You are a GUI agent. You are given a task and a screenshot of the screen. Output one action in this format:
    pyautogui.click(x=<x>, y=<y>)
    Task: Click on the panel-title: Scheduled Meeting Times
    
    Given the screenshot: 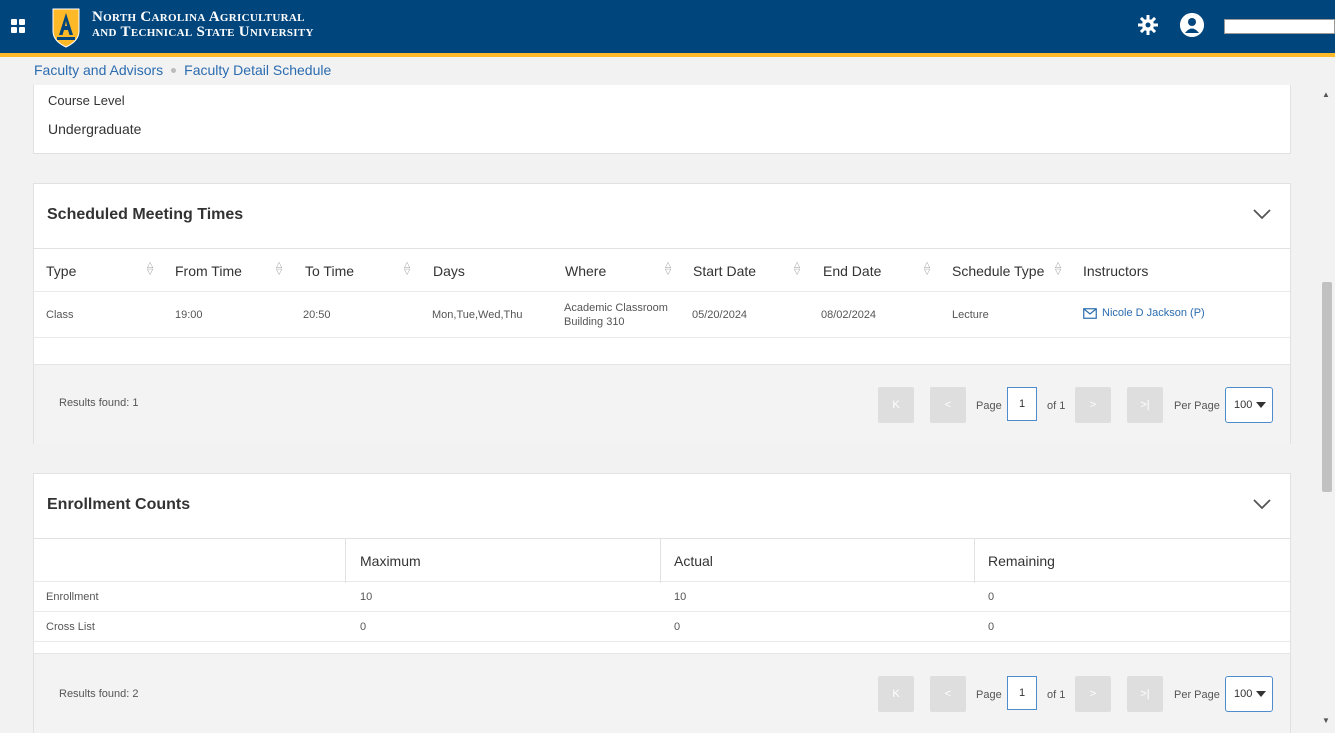 What is the action you would take?
    pyautogui.click(x=145, y=214)
    